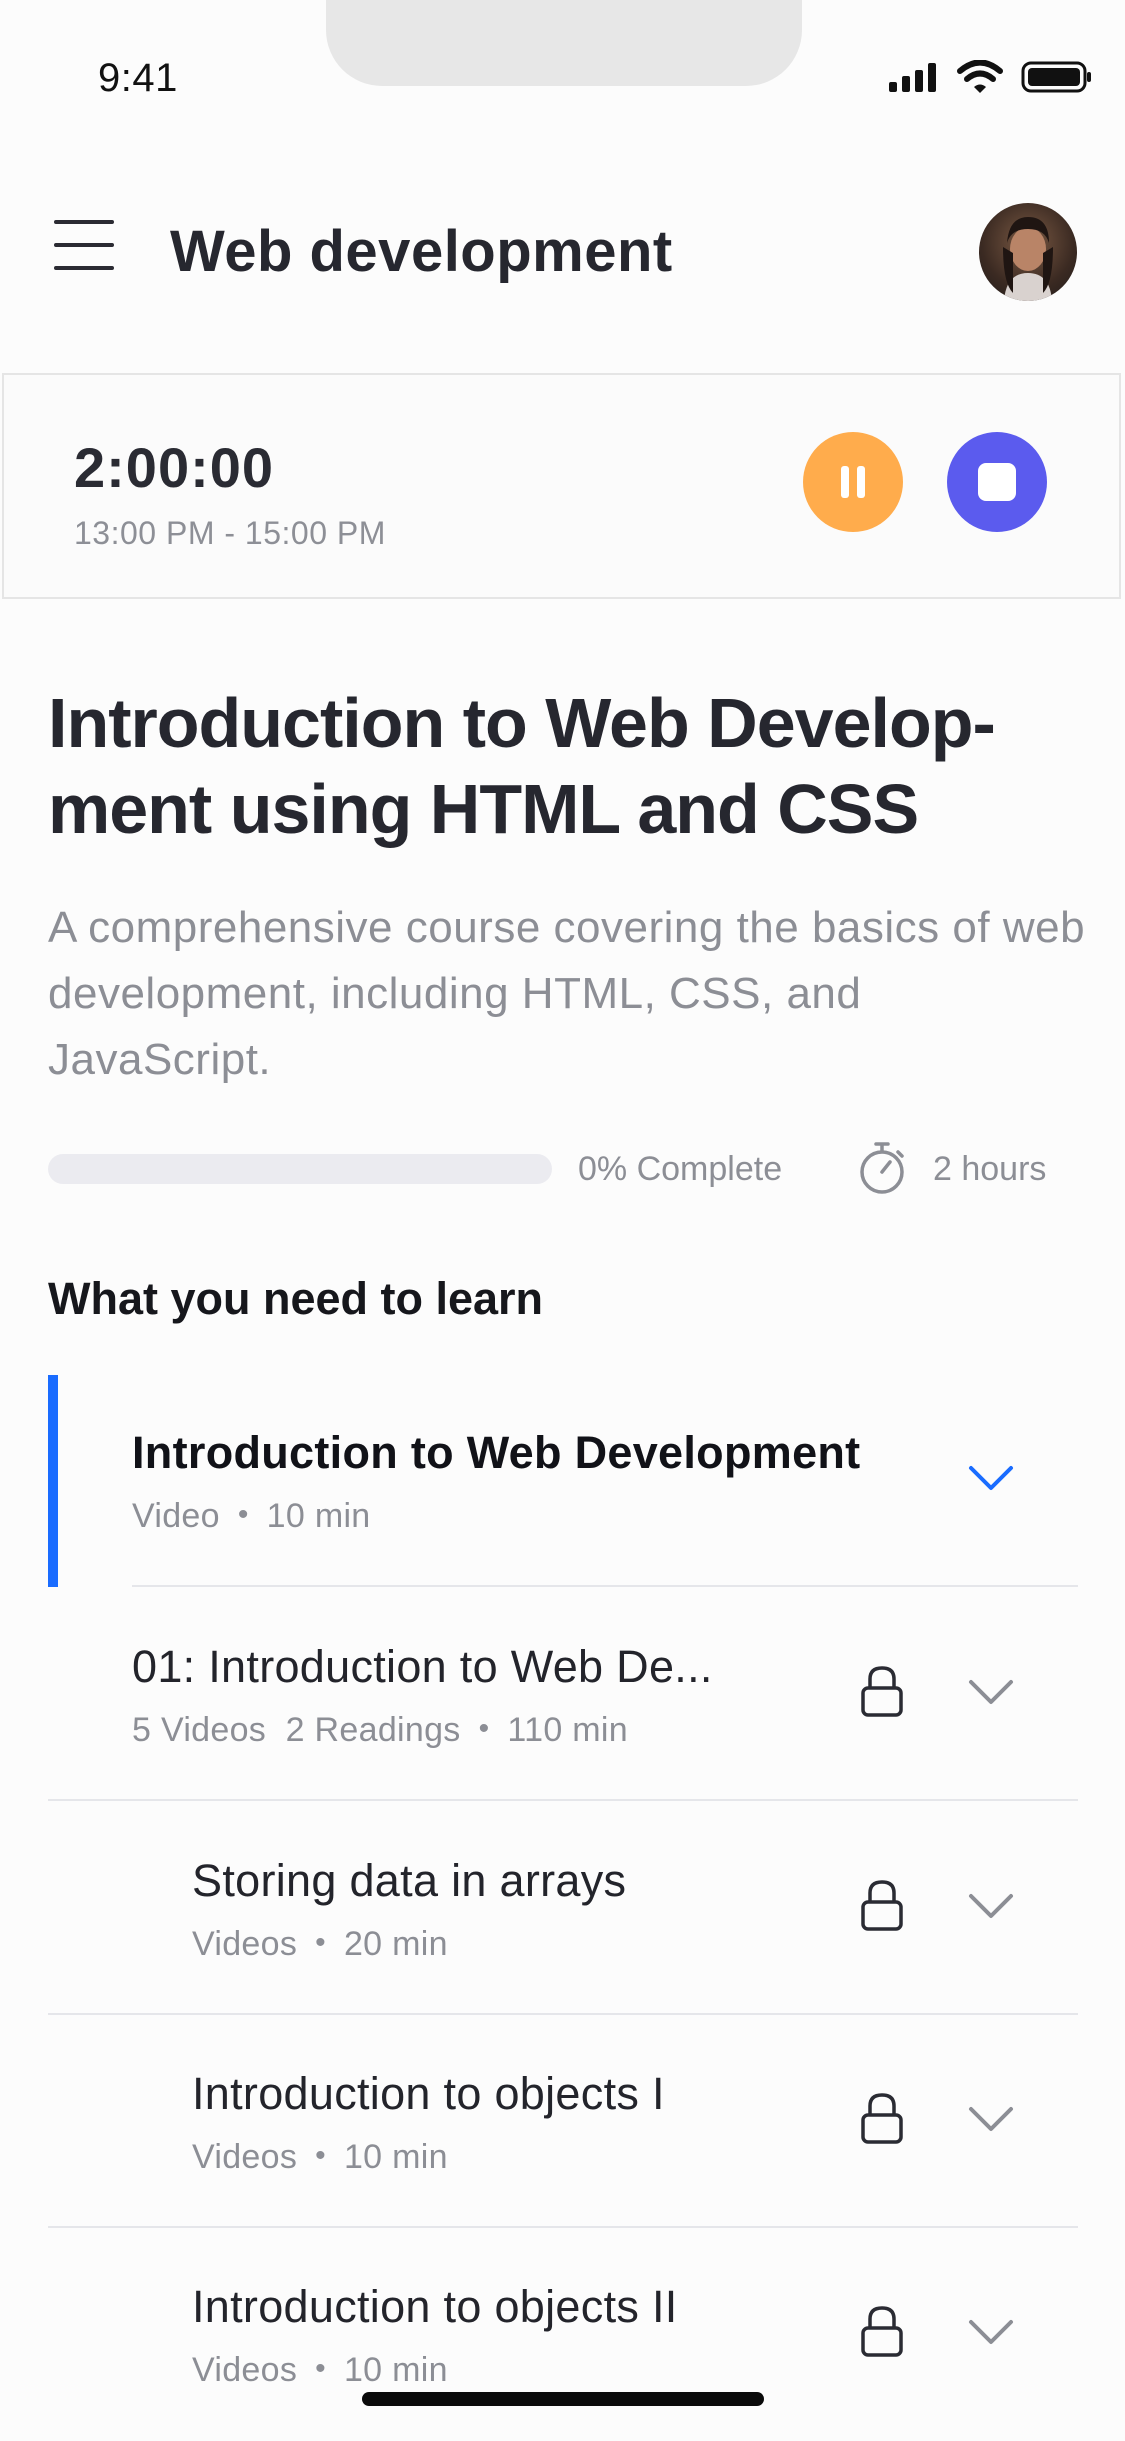 Image resolution: width=1125 pixels, height=2441 pixels. I want to click on battery-icon, so click(1056, 77).